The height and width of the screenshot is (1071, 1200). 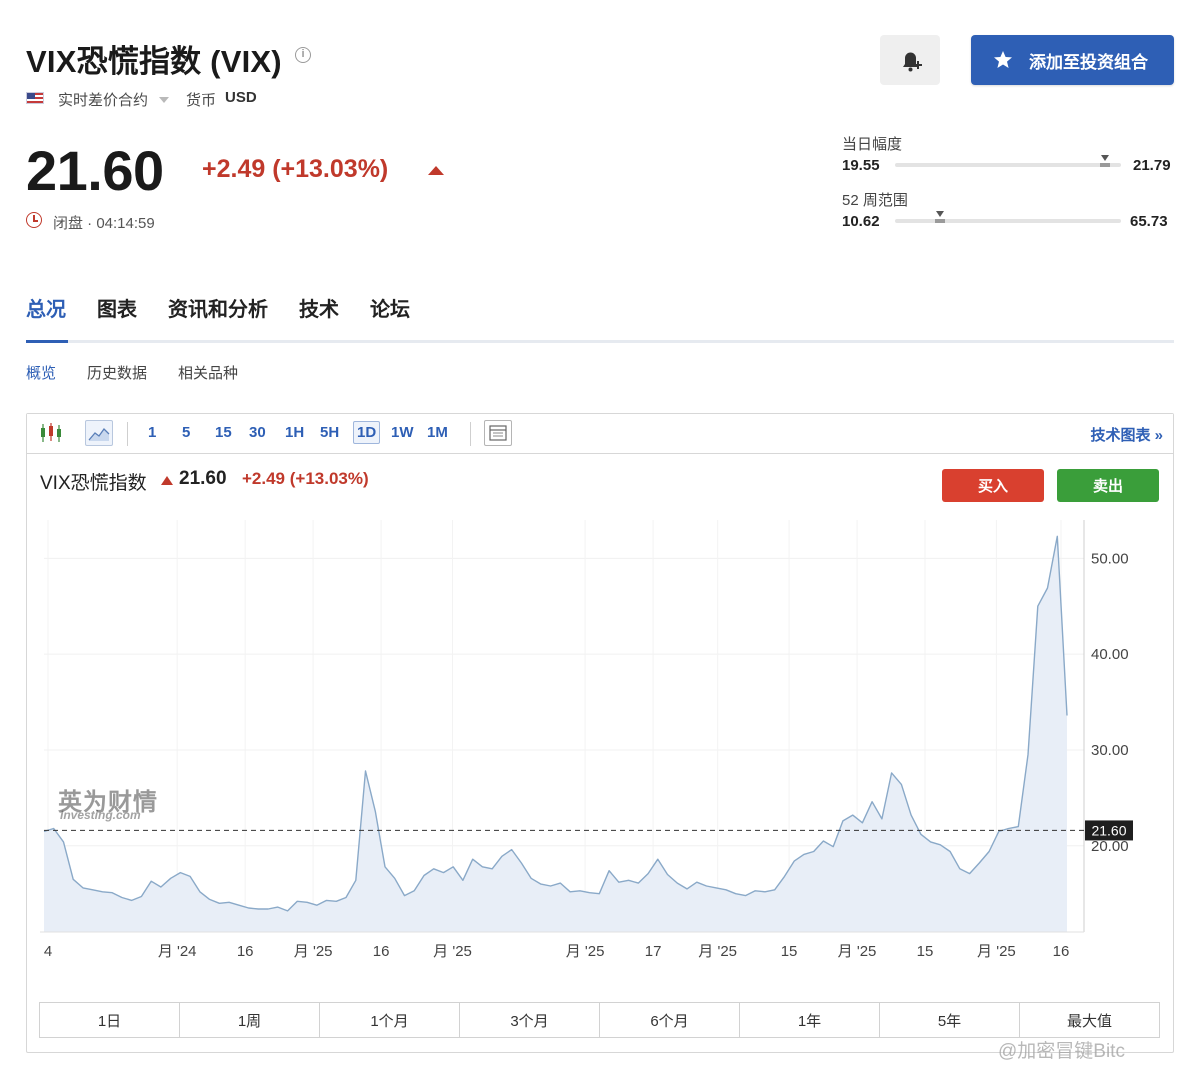 I want to click on last-price-tag-label: 21.60, so click(x=1108, y=830).